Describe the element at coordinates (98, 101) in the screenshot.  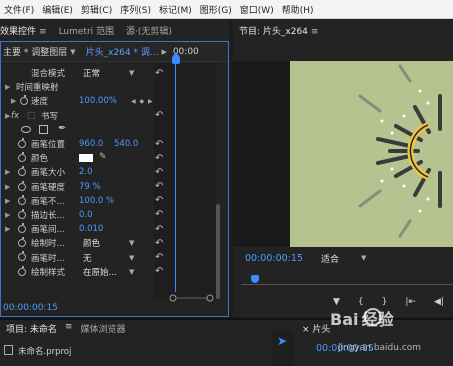
I see `speed-value: 100.00%` at that location.